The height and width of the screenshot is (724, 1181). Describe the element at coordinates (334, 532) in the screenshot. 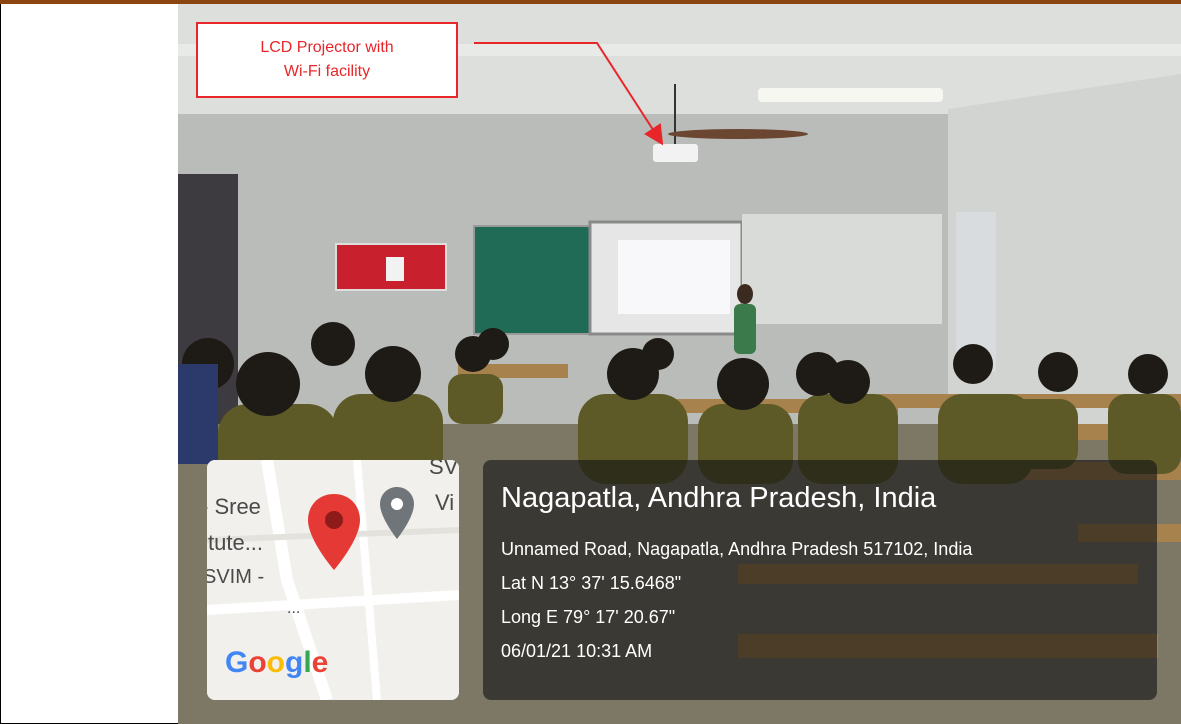

I see `map-pin-icon` at that location.